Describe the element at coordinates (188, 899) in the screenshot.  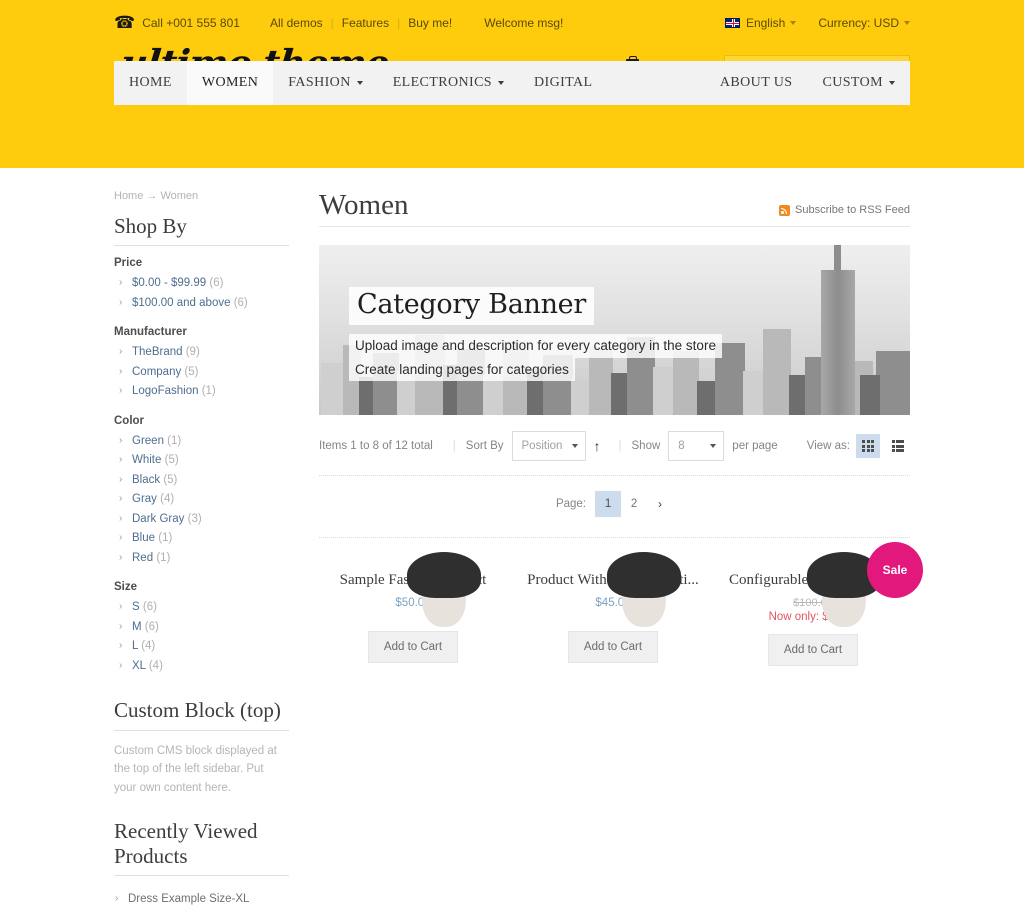
I see `recently-viewed-link: Dress Example Size-XL` at that location.